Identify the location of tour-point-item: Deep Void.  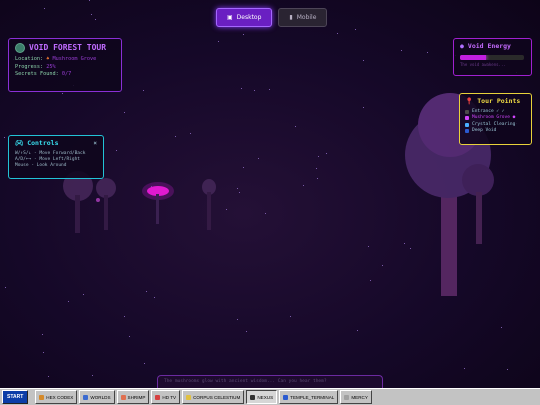
(495, 131).